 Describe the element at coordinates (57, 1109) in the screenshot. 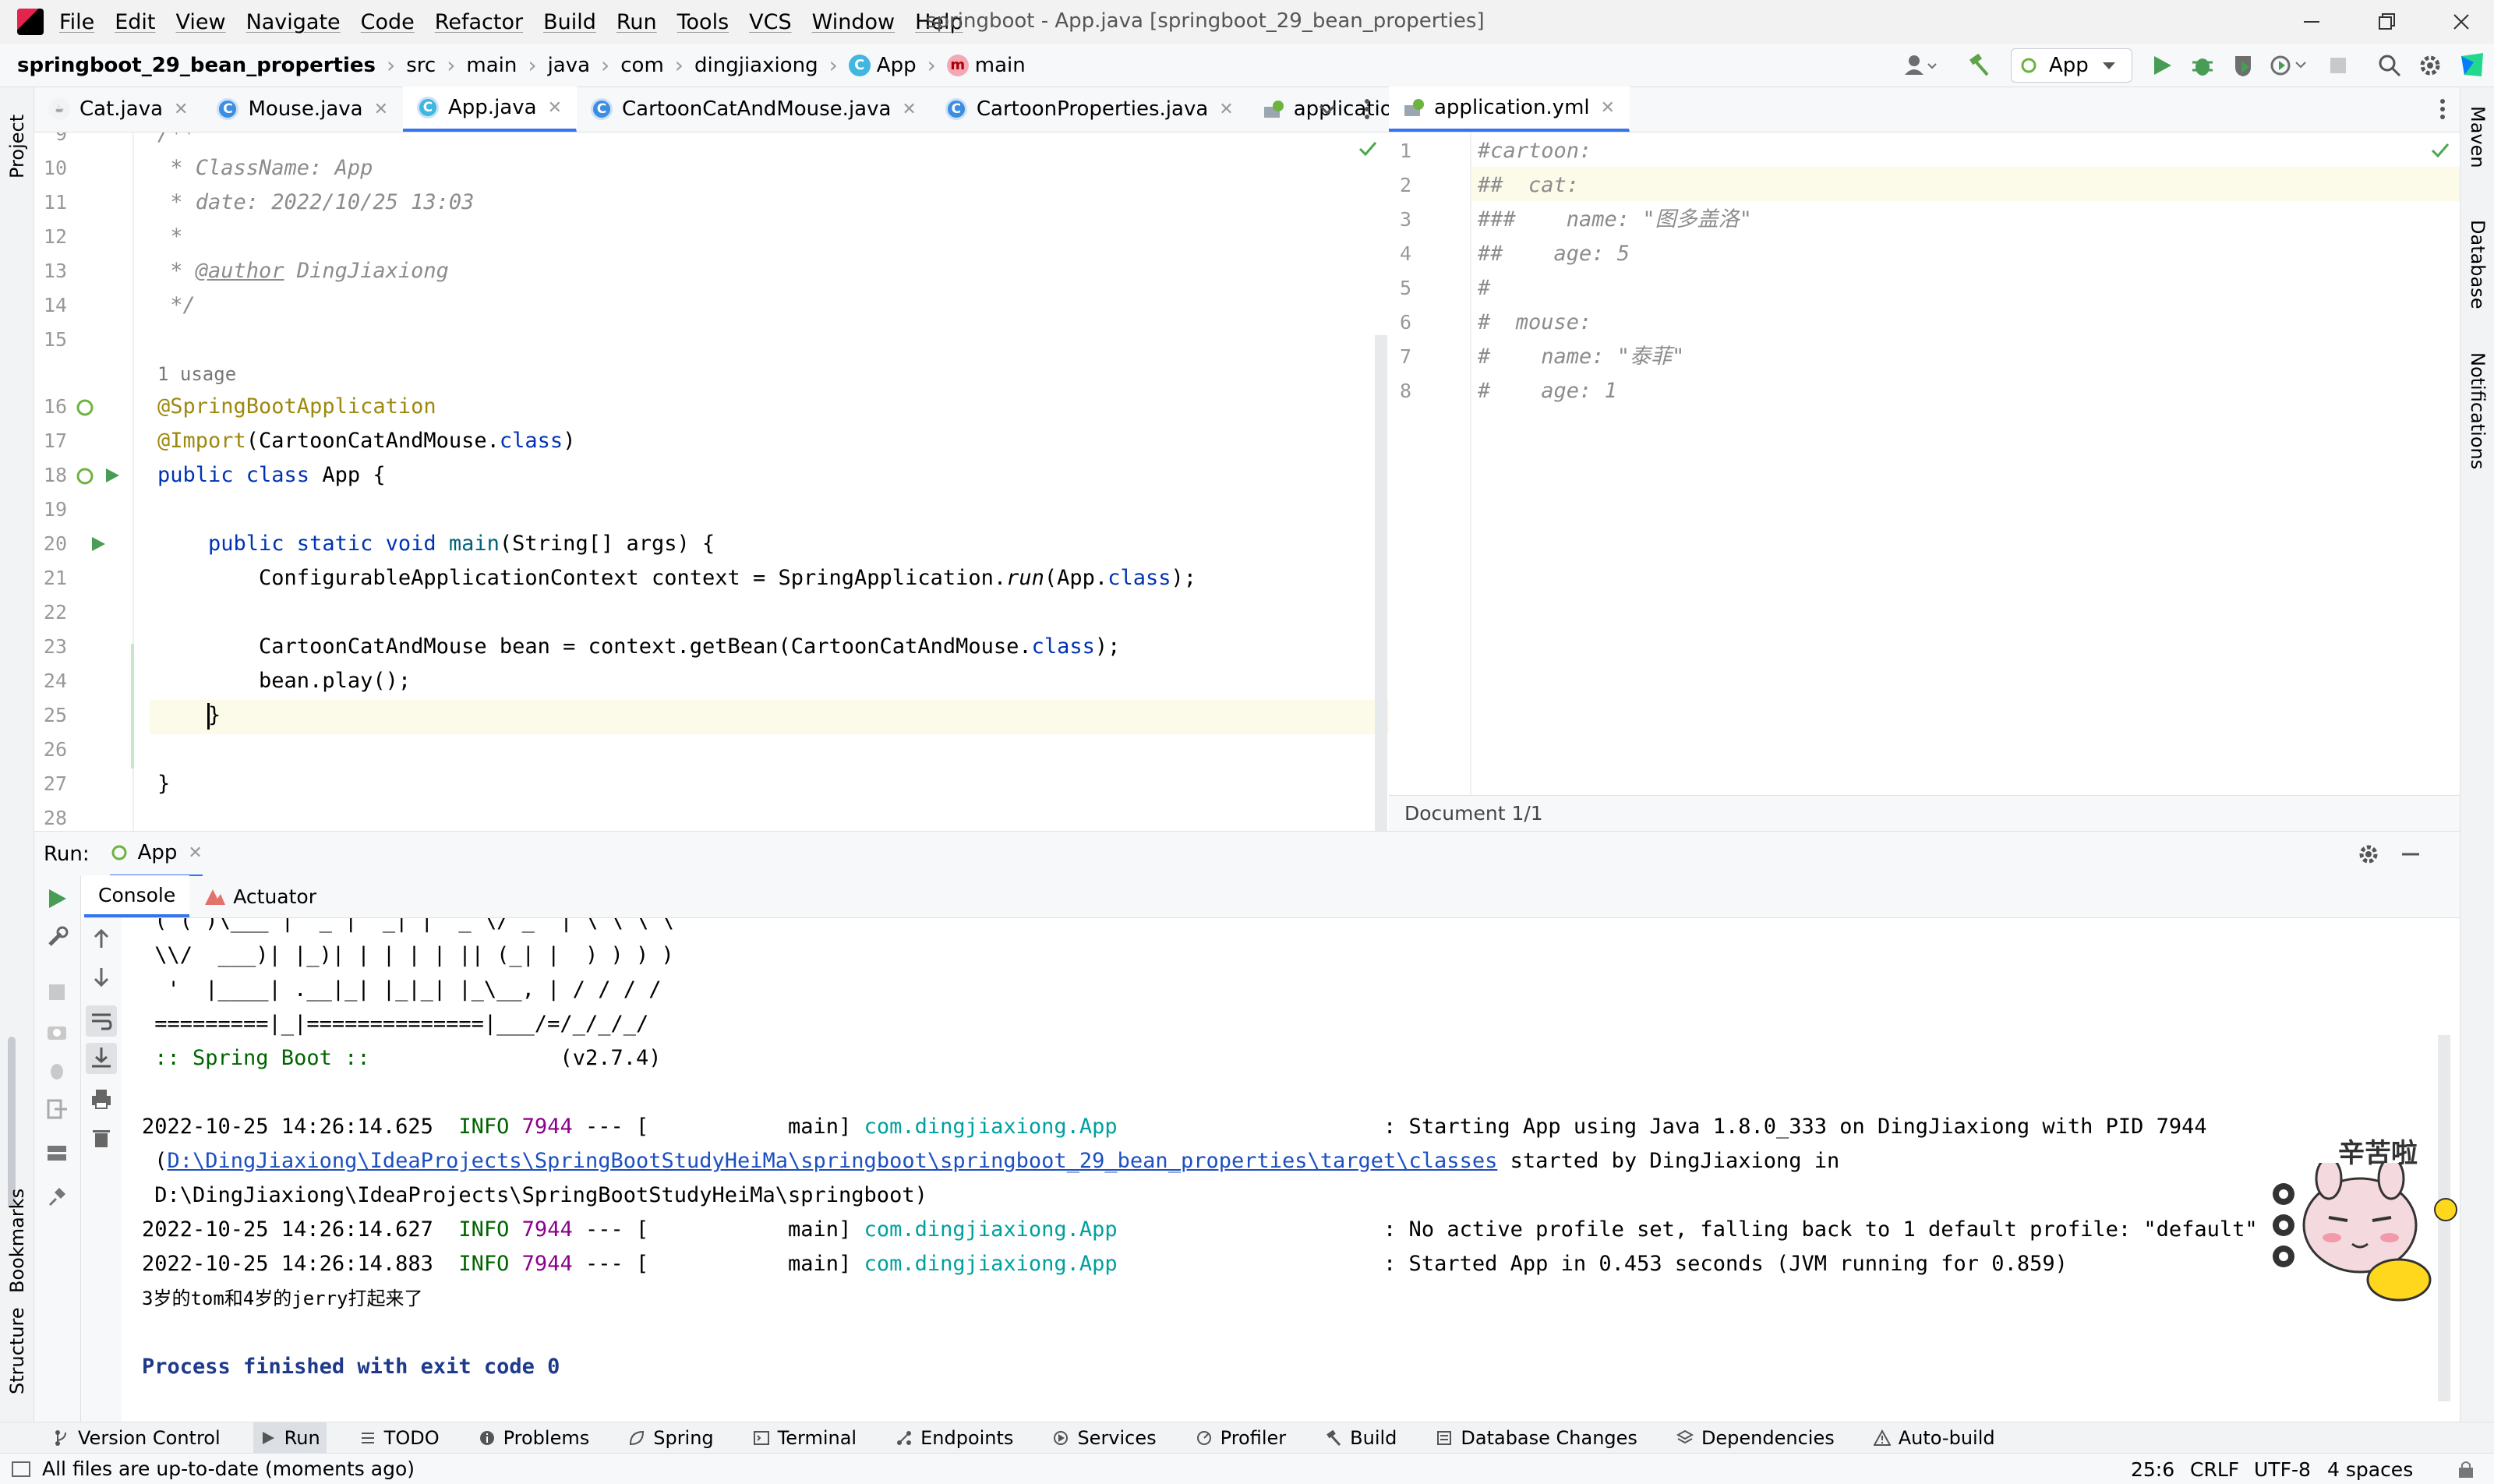

I see `exit-icon` at that location.